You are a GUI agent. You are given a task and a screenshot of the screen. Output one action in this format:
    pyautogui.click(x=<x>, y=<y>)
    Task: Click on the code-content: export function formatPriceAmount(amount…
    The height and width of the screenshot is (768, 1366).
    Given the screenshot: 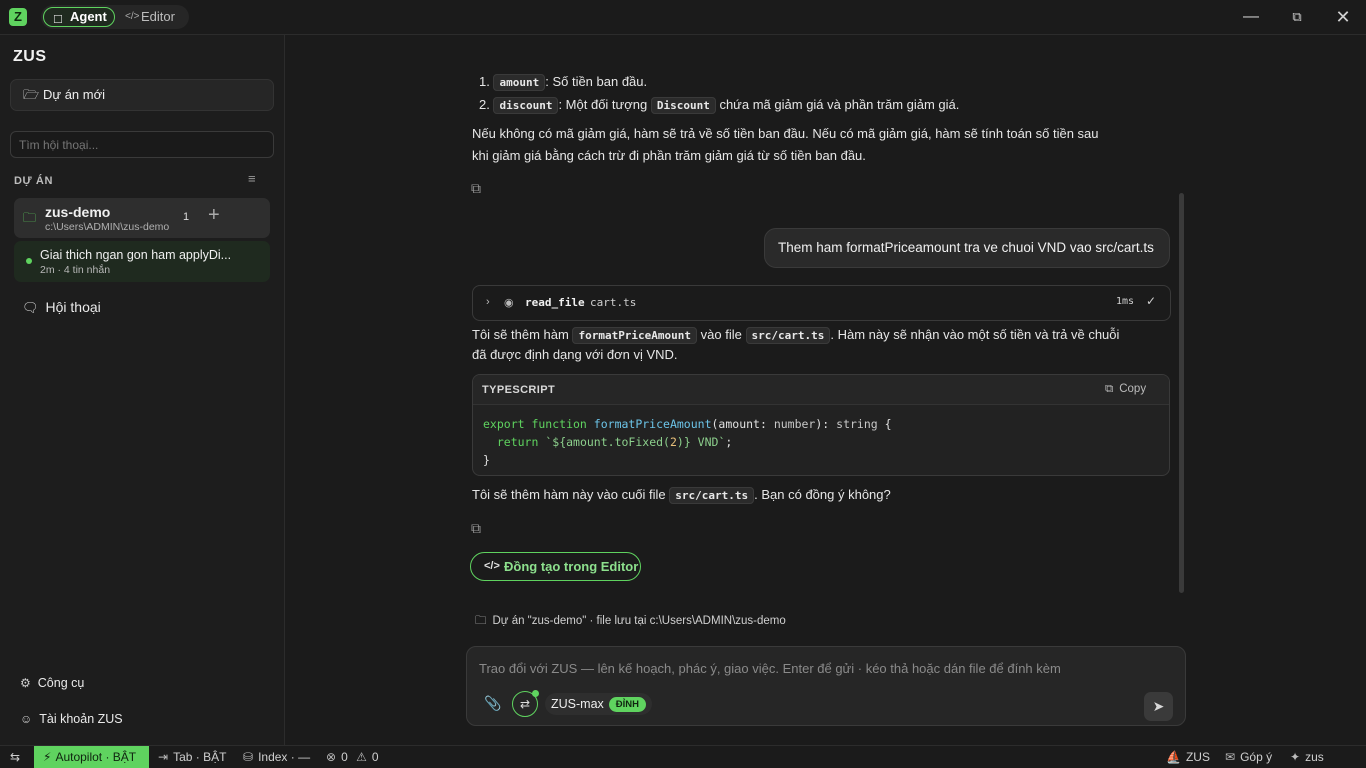 What is the action you would take?
    pyautogui.click(x=687, y=442)
    